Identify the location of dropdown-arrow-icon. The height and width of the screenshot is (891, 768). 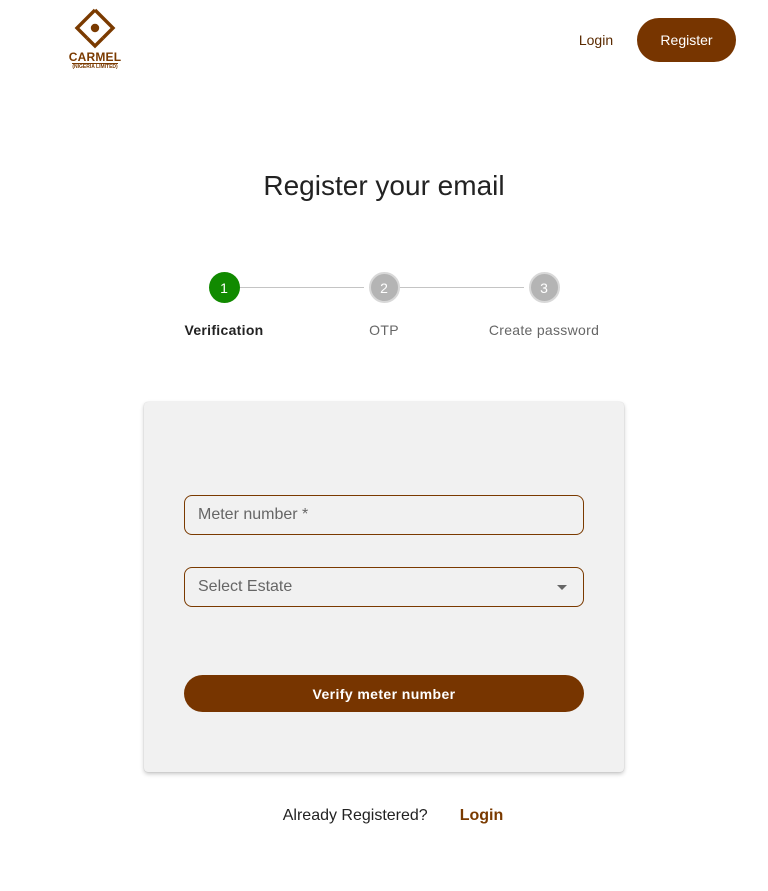
(562, 587).